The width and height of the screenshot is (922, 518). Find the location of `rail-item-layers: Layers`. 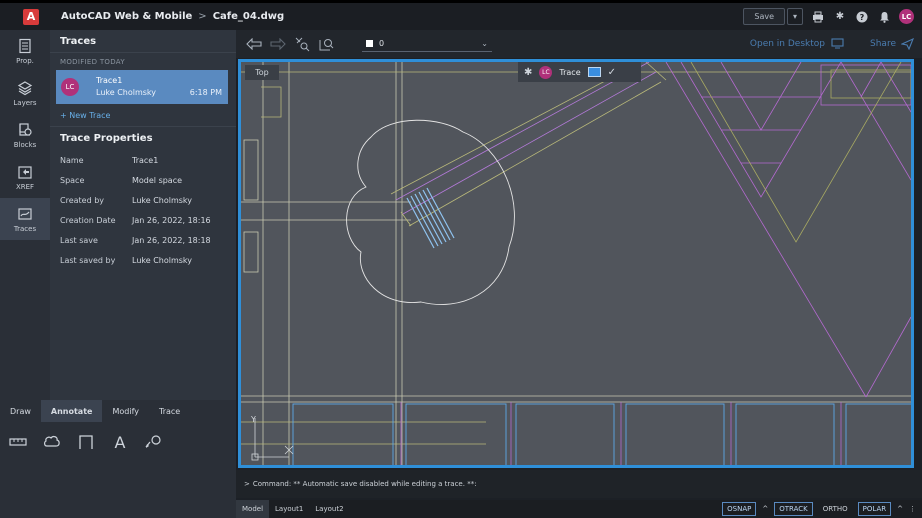

rail-item-layers: Layers is located at coordinates (25, 93).